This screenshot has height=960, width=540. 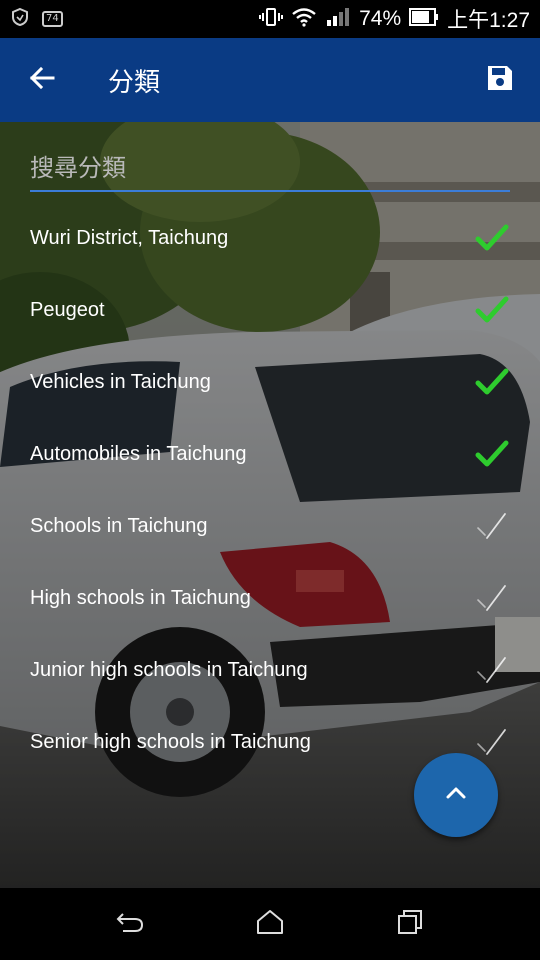 I want to click on wifi-icon, so click(x=304, y=19).